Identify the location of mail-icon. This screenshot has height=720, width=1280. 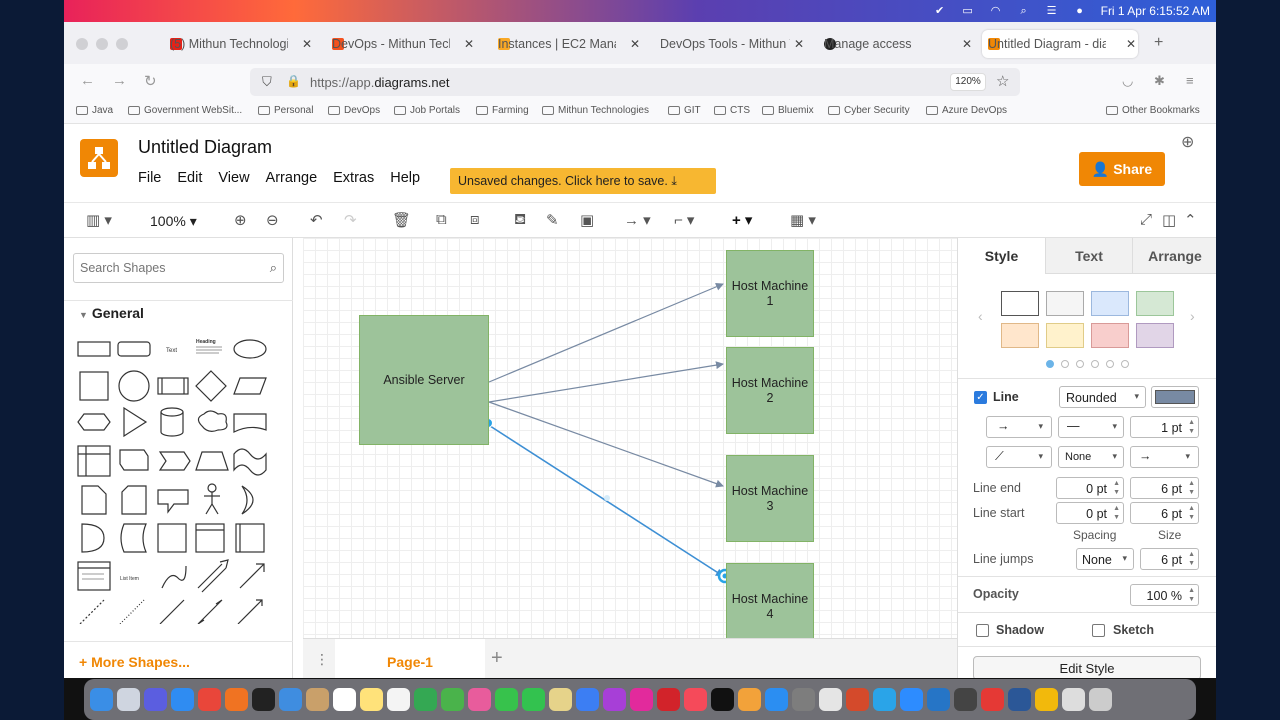
(290, 699).